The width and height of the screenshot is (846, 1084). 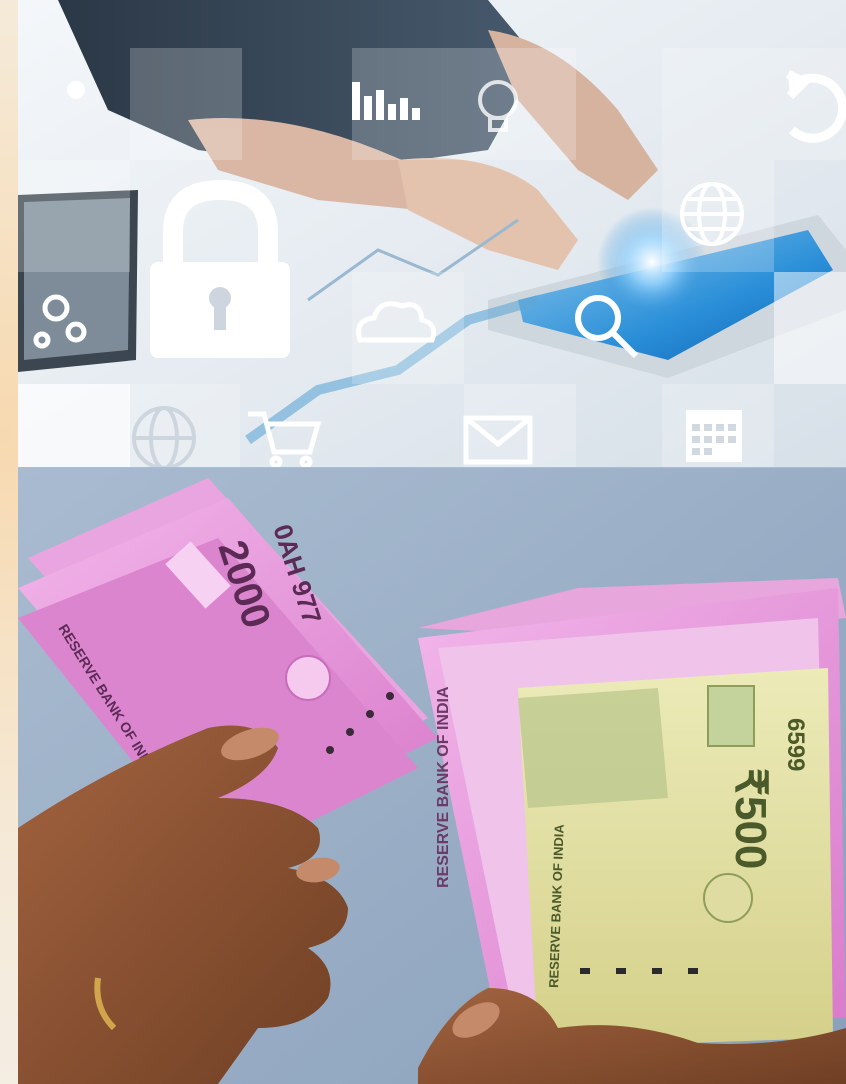 What do you see at coordinates (795, 744) in the screenshot?
I see `right-note-serial: 6599` at bounding box center [795, 744].